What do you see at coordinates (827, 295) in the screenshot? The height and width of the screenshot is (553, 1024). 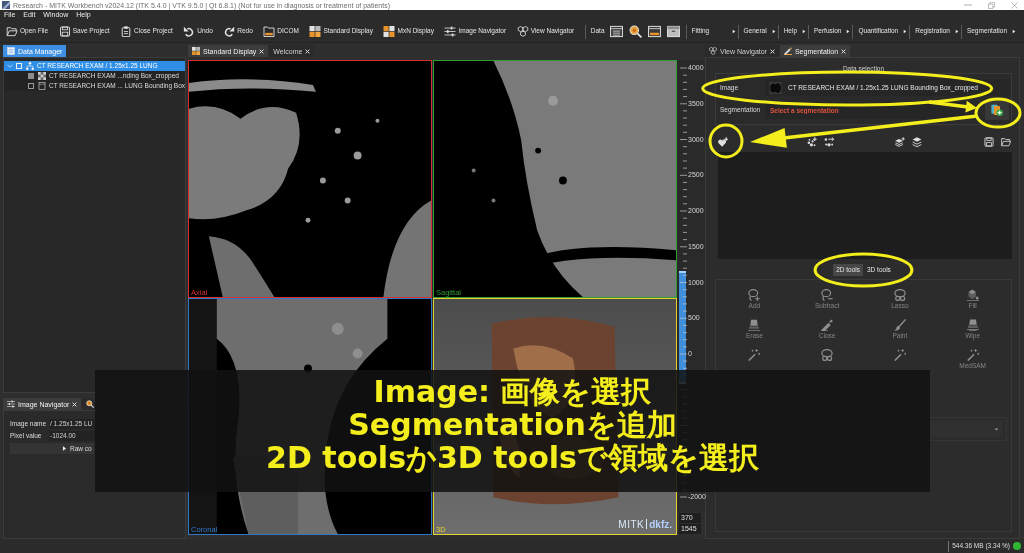 I see `lasso-minus-icon` at bounding box center [827, 295].